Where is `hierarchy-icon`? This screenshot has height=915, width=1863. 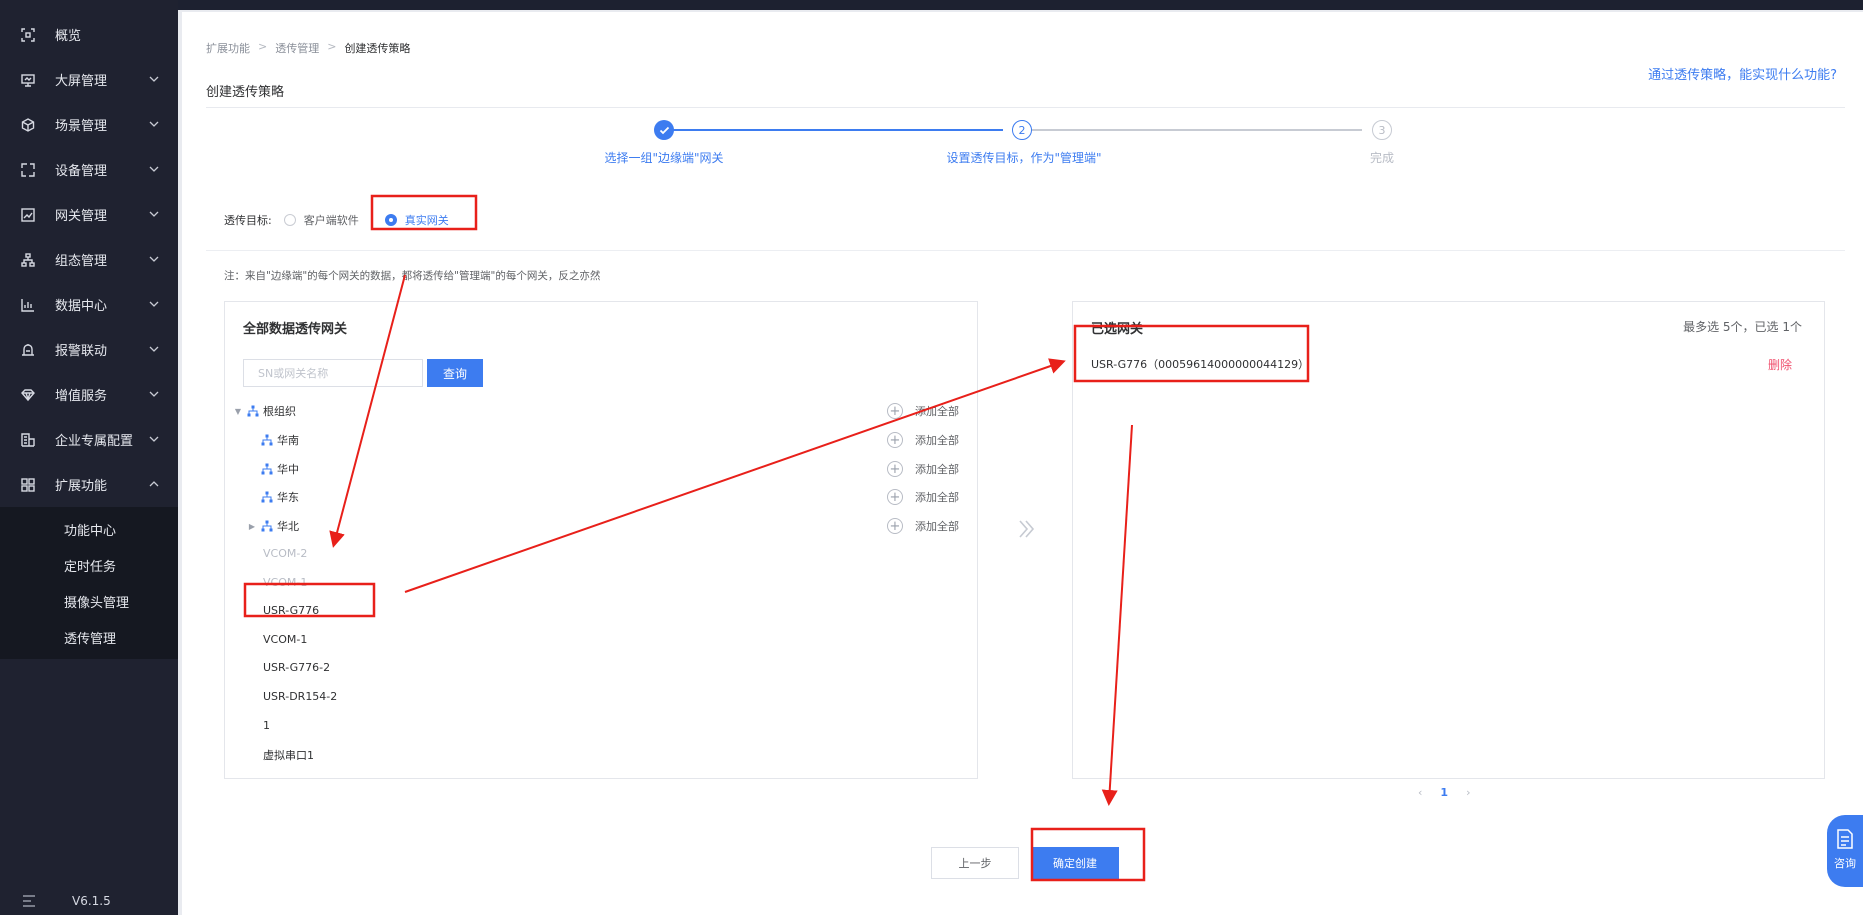
hierarchy-icon is located at coordinates (28, 260).